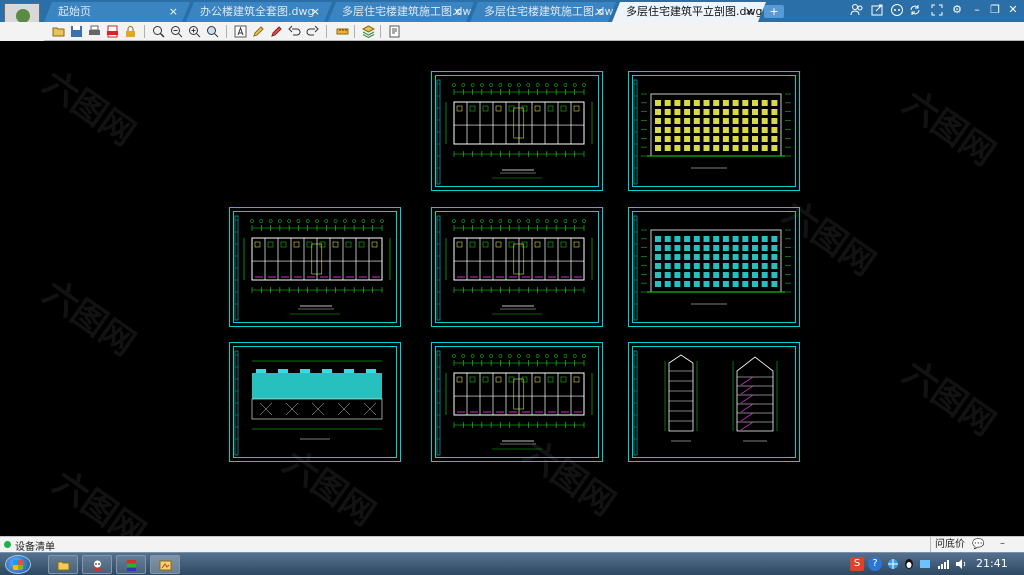  Describe the element at coordinates (401, 12) in the screenshot. I see `tab-residential-construction-1: 多层住宅楼建筑施工图.dwg ×` at that location.